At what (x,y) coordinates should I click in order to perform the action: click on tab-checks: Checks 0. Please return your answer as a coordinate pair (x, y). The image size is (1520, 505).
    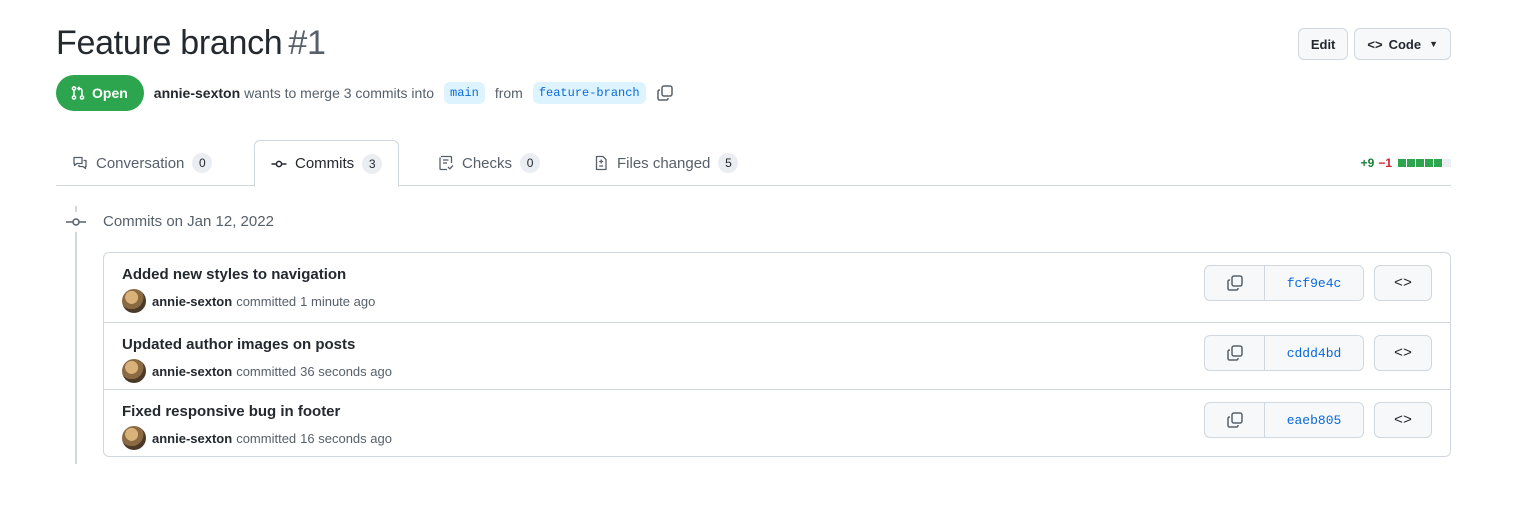
    Looking at the image, I should click on (489, 163).